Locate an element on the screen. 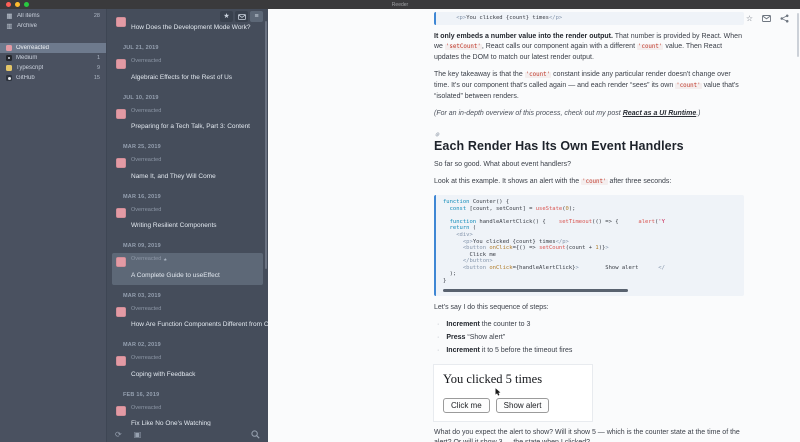  list-view-button: ≡ is located at coordinates (256, 16).